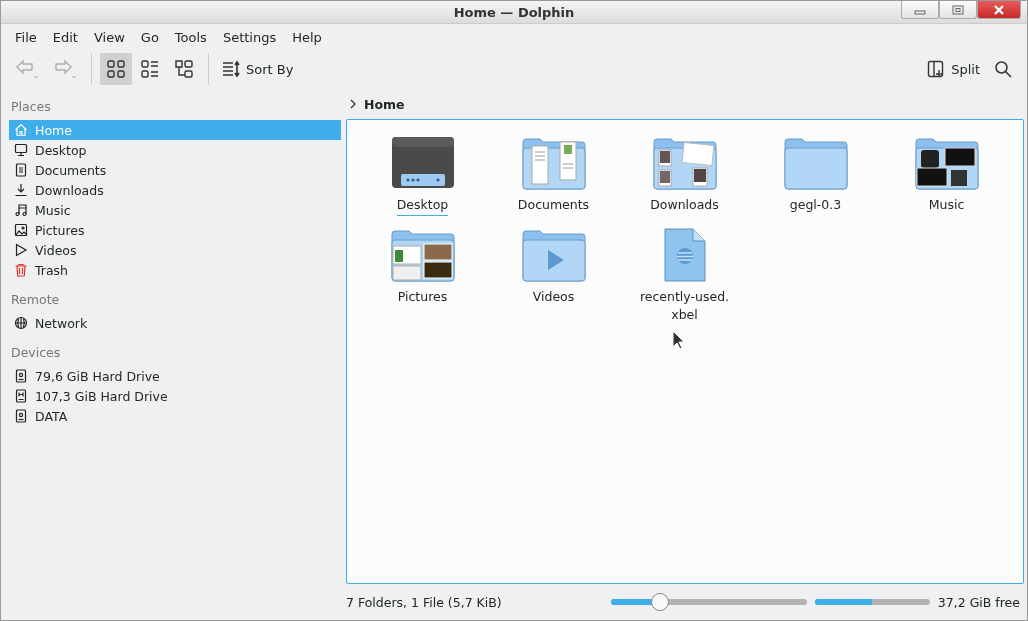 The width and height of the screenshot is (1028, 621). I want to click on file-name: recently-used. xbel, so click(684, 306).